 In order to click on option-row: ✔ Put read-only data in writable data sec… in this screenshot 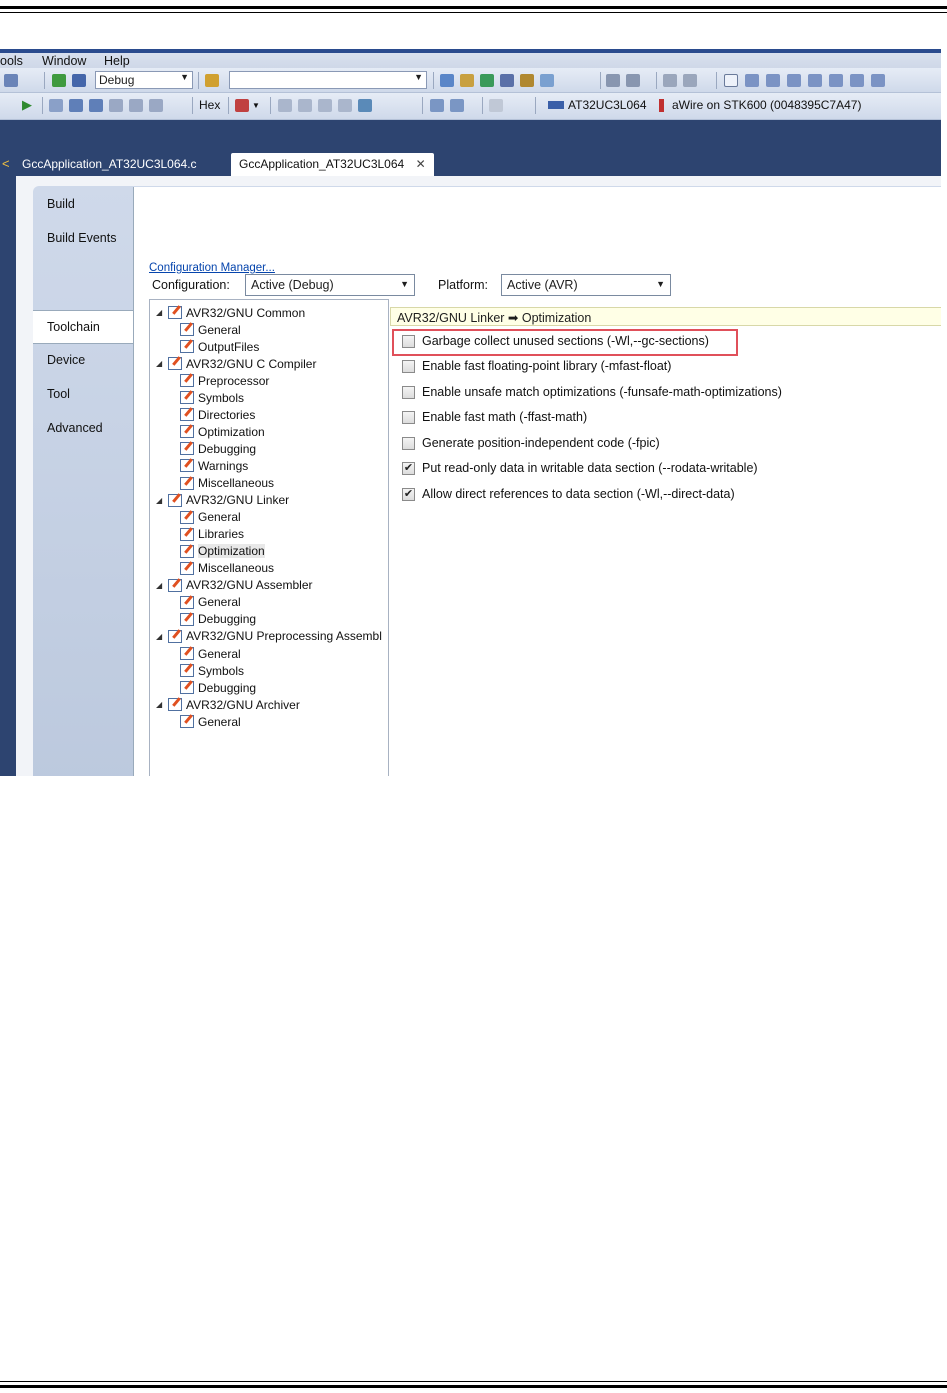, I will do `click(580, 468)`.